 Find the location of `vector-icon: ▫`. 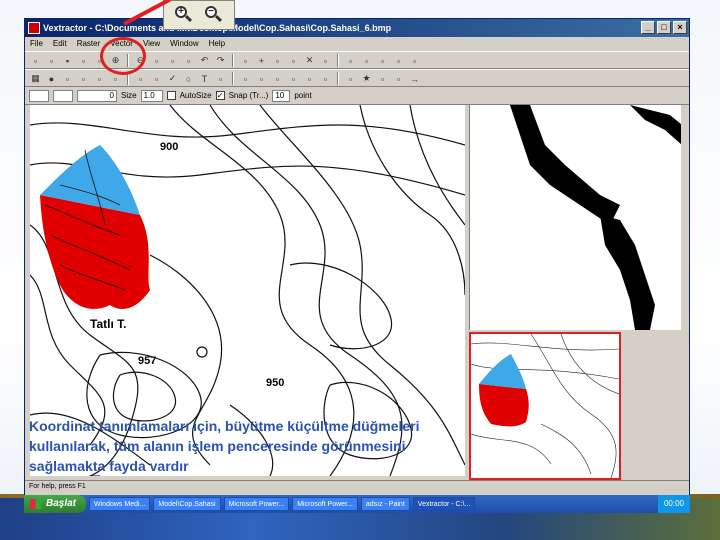

vector-icon: ▫ is located at coordinates (350, 60).